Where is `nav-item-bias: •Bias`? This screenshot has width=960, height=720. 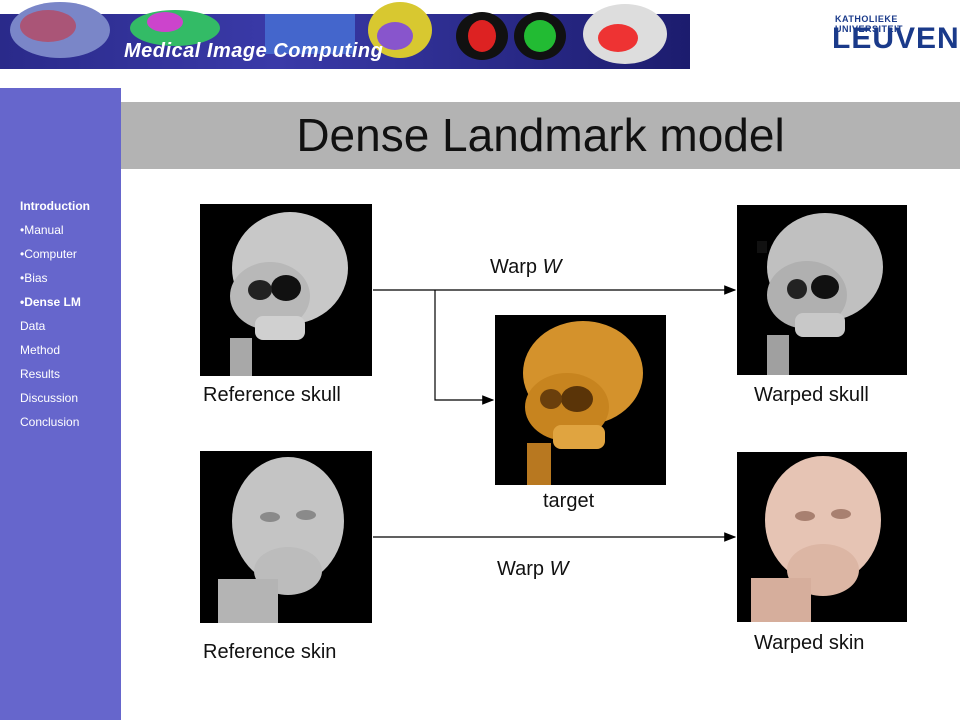 nav-item-bias: •Bias is located at coordinates (55, 282).